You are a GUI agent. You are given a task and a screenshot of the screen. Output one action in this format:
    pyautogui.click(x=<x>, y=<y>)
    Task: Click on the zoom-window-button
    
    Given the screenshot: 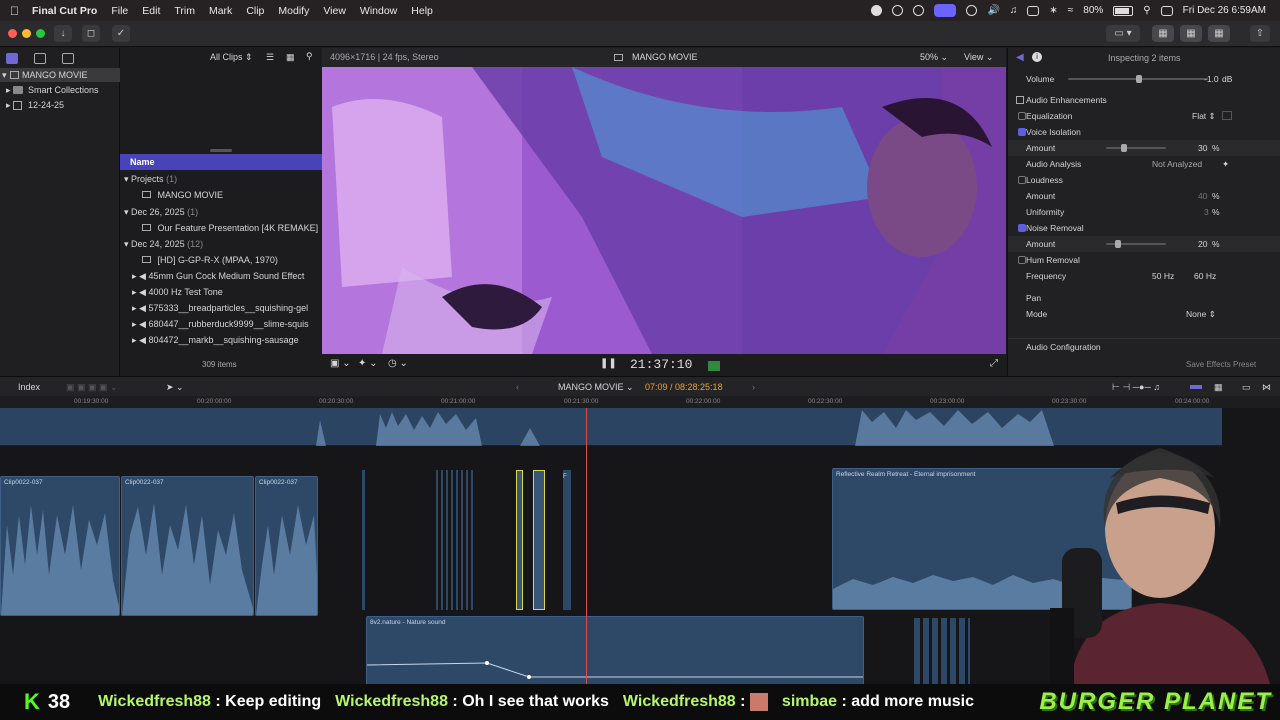 What is the action you would take?
    pyautogui.click(x=40, y=33)
    